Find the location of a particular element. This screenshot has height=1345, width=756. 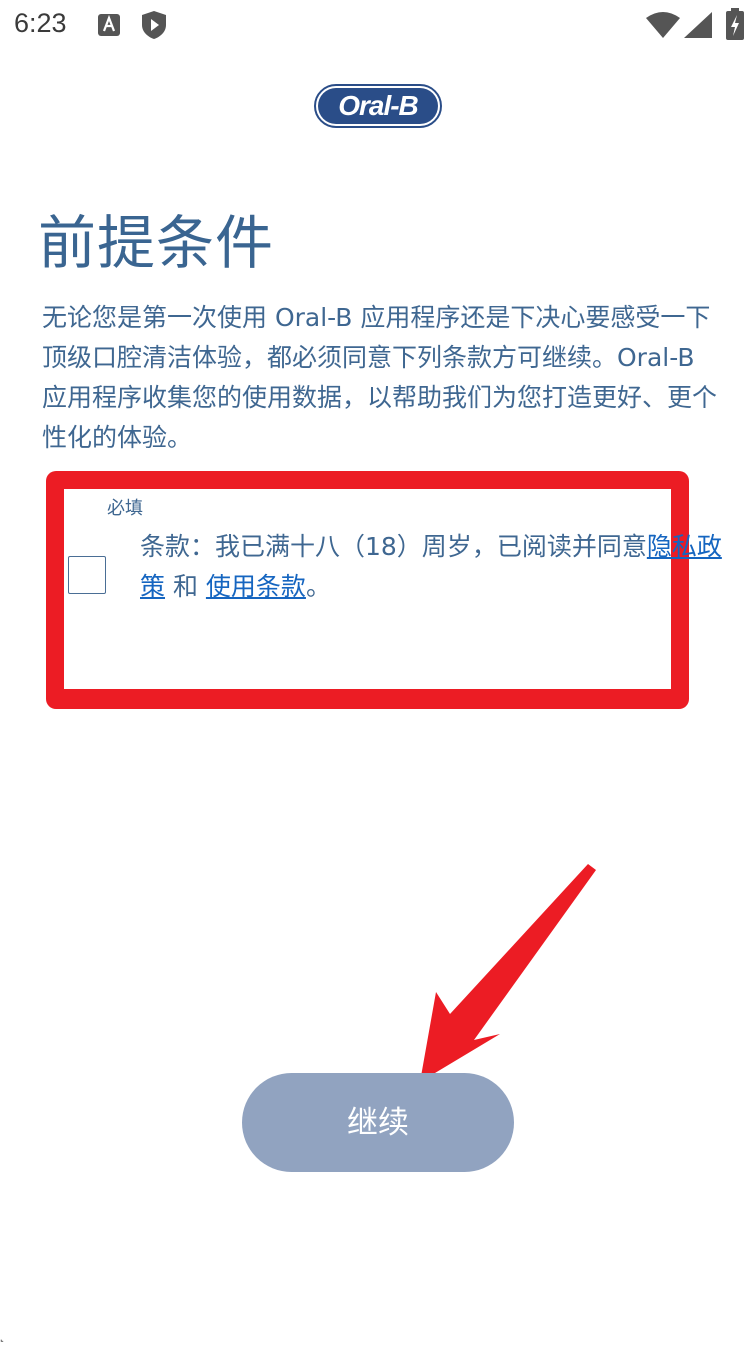

corner-mark: ˻ is located at coordinates (2, 1335).